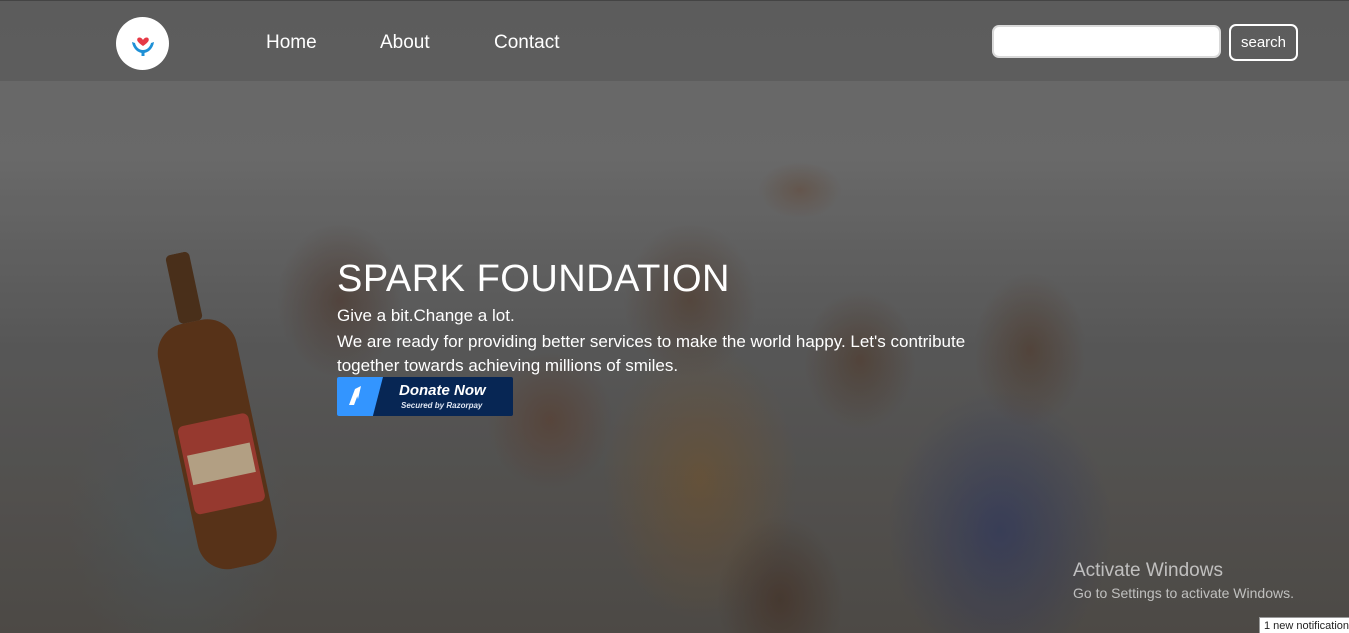 The height and width of the screenshot is (633, 1349). What do you see at coordinates (1148, 570) in the screenshot?
I see `windows-watermark-title: Activate Windows` at bounding box center [1148, 570].